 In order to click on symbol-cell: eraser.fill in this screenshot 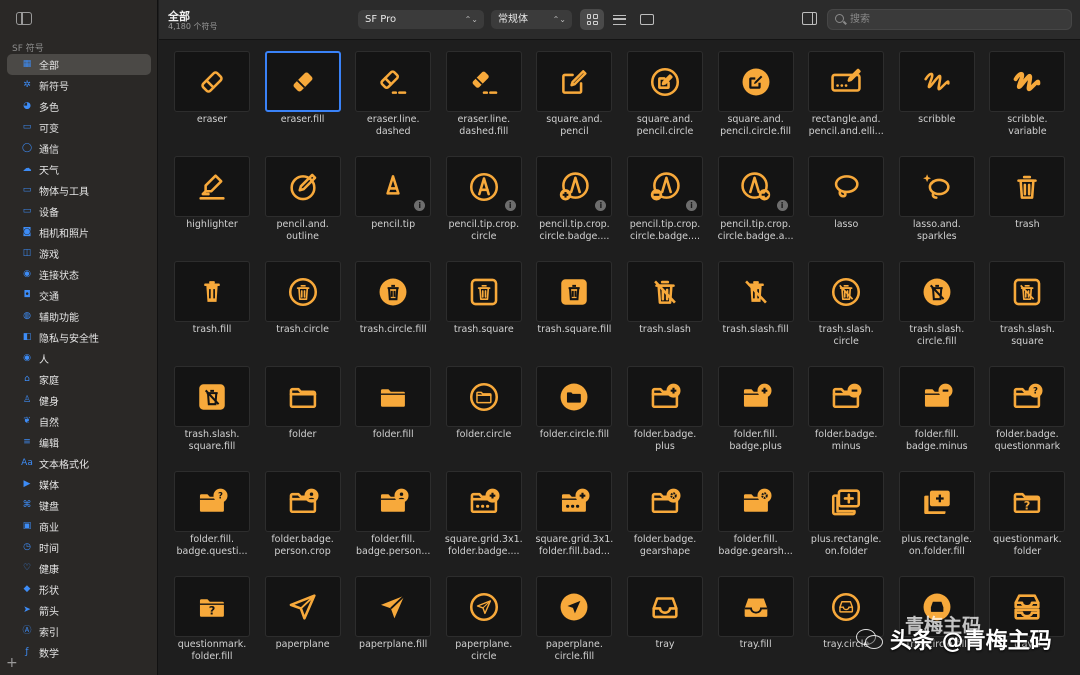, I will do `click(302, 103)`.